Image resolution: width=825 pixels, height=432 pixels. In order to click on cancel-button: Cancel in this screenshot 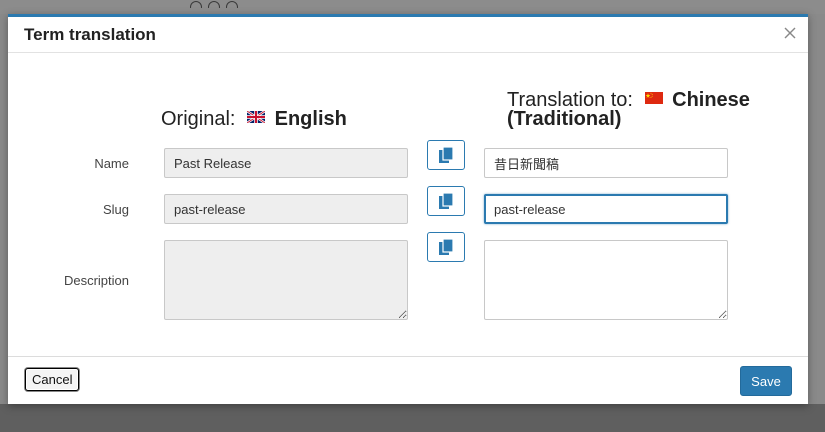, I will do `click(52, 379)`.